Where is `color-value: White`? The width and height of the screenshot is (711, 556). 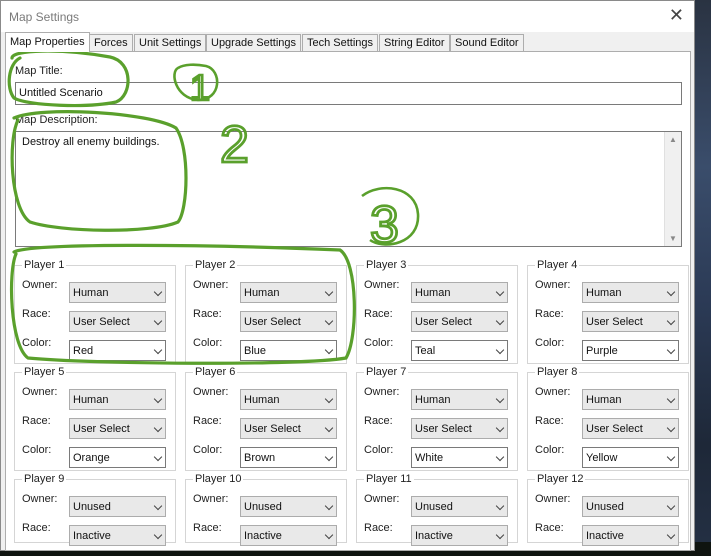 color-value: White is located at coordinates (429, 458).